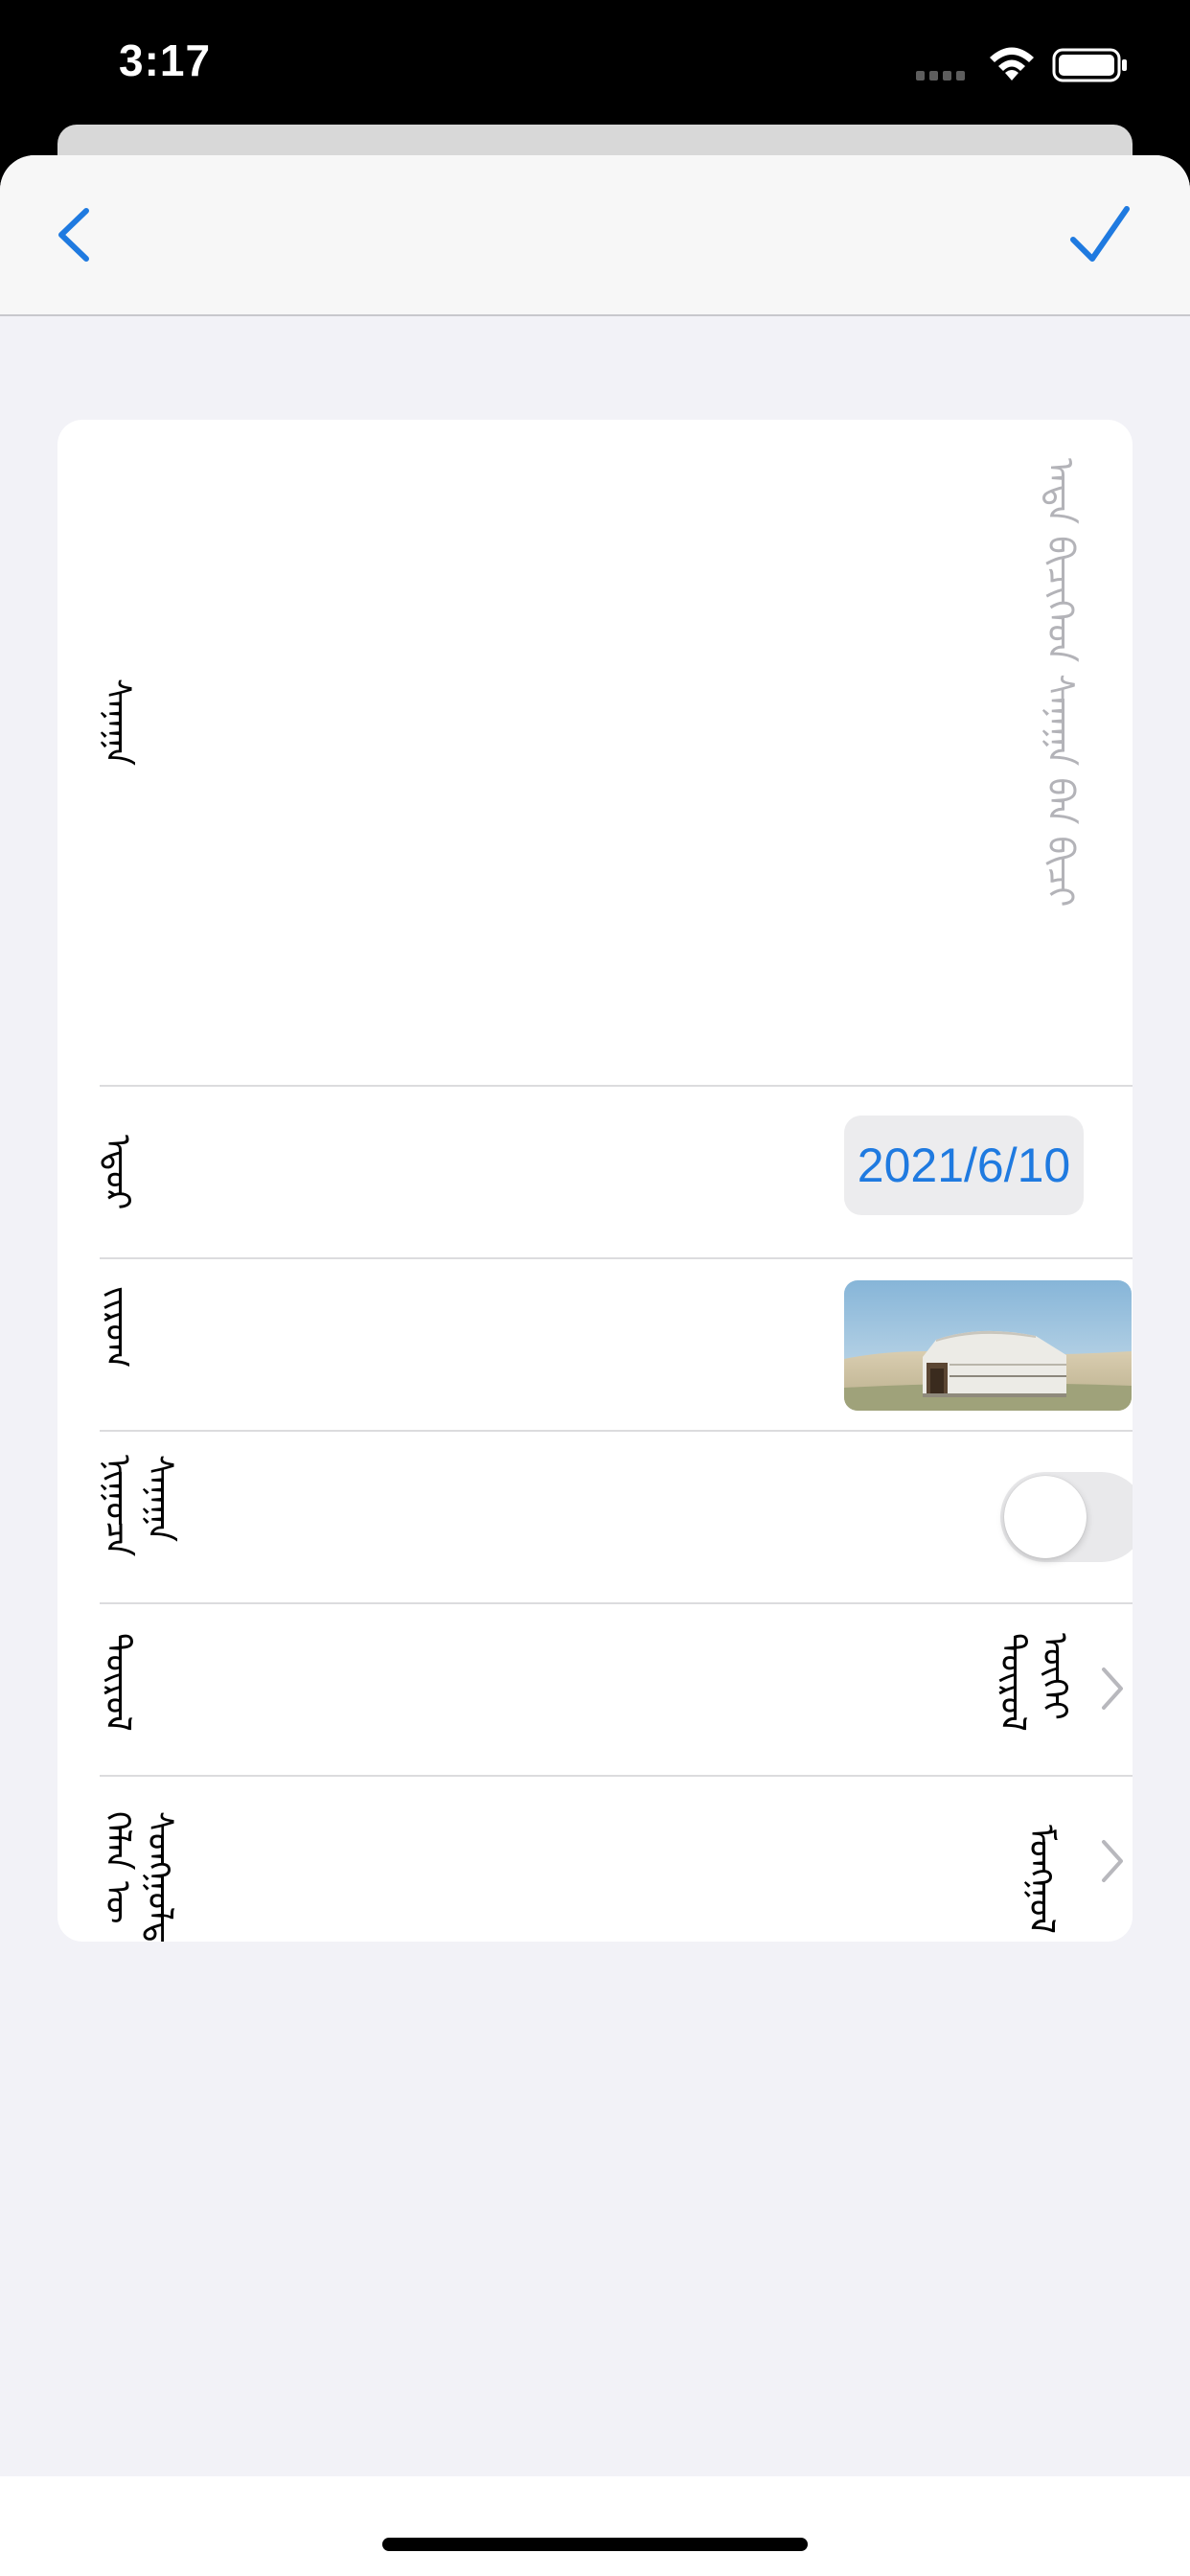 The image size is (1190, 2576). Describe the element at coordinates (166, 60) in the screenshot. I see `status-time: 3:17` at that location.